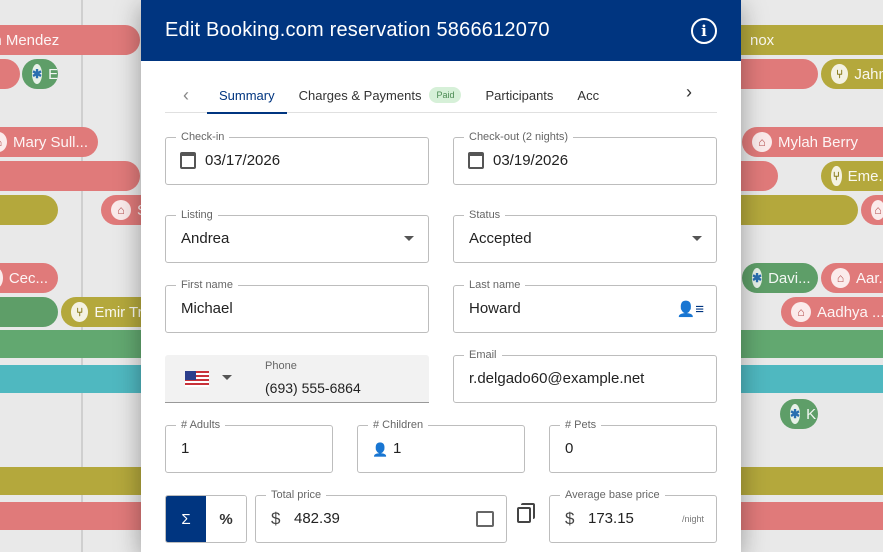 This screenshot has height=552, width=883. What do you see at coordinates (380, 95) in the screenshot?
I see `tab-charges-payments: Charges & Payments Paid` at bounding box center [380, 95].